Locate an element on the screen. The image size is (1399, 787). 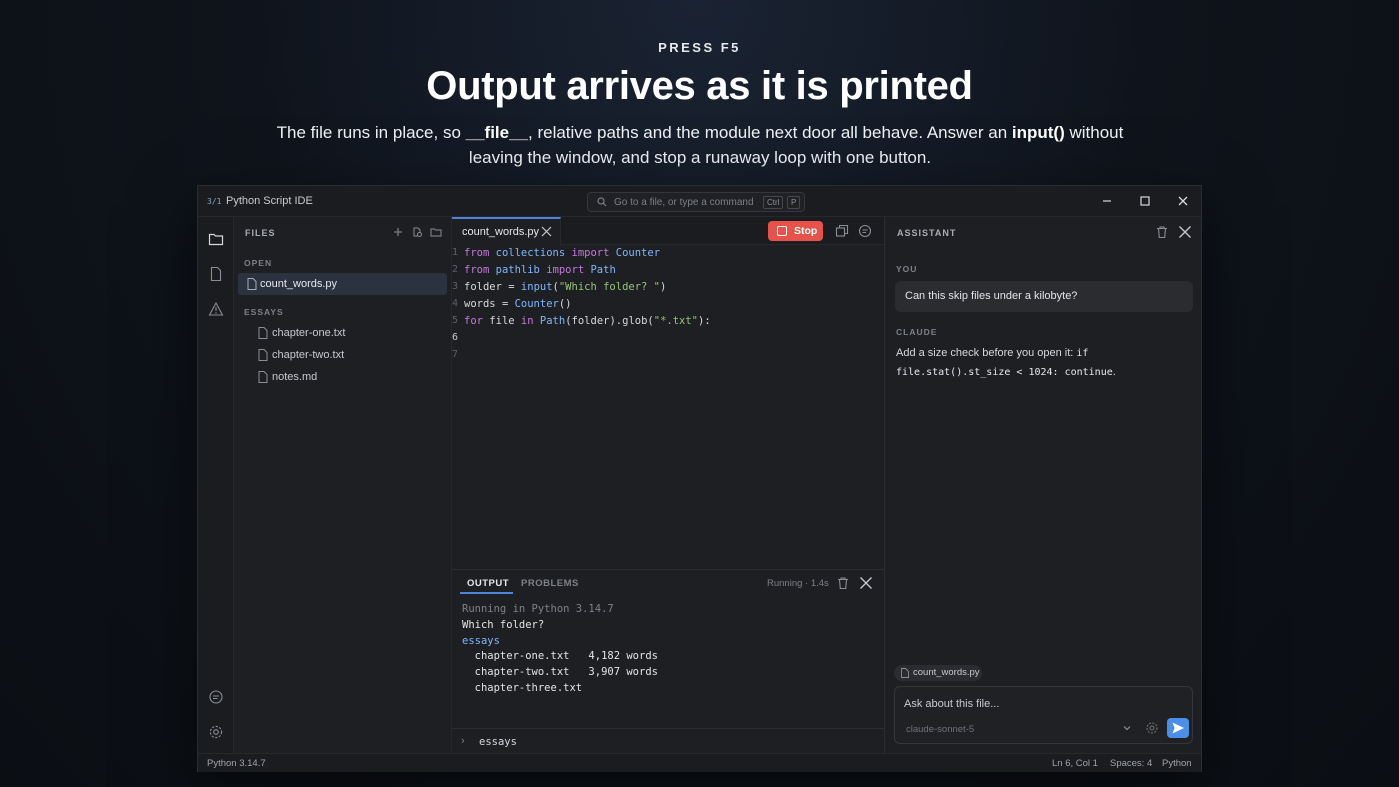
chat-icon is located at coordinates (216, 697).